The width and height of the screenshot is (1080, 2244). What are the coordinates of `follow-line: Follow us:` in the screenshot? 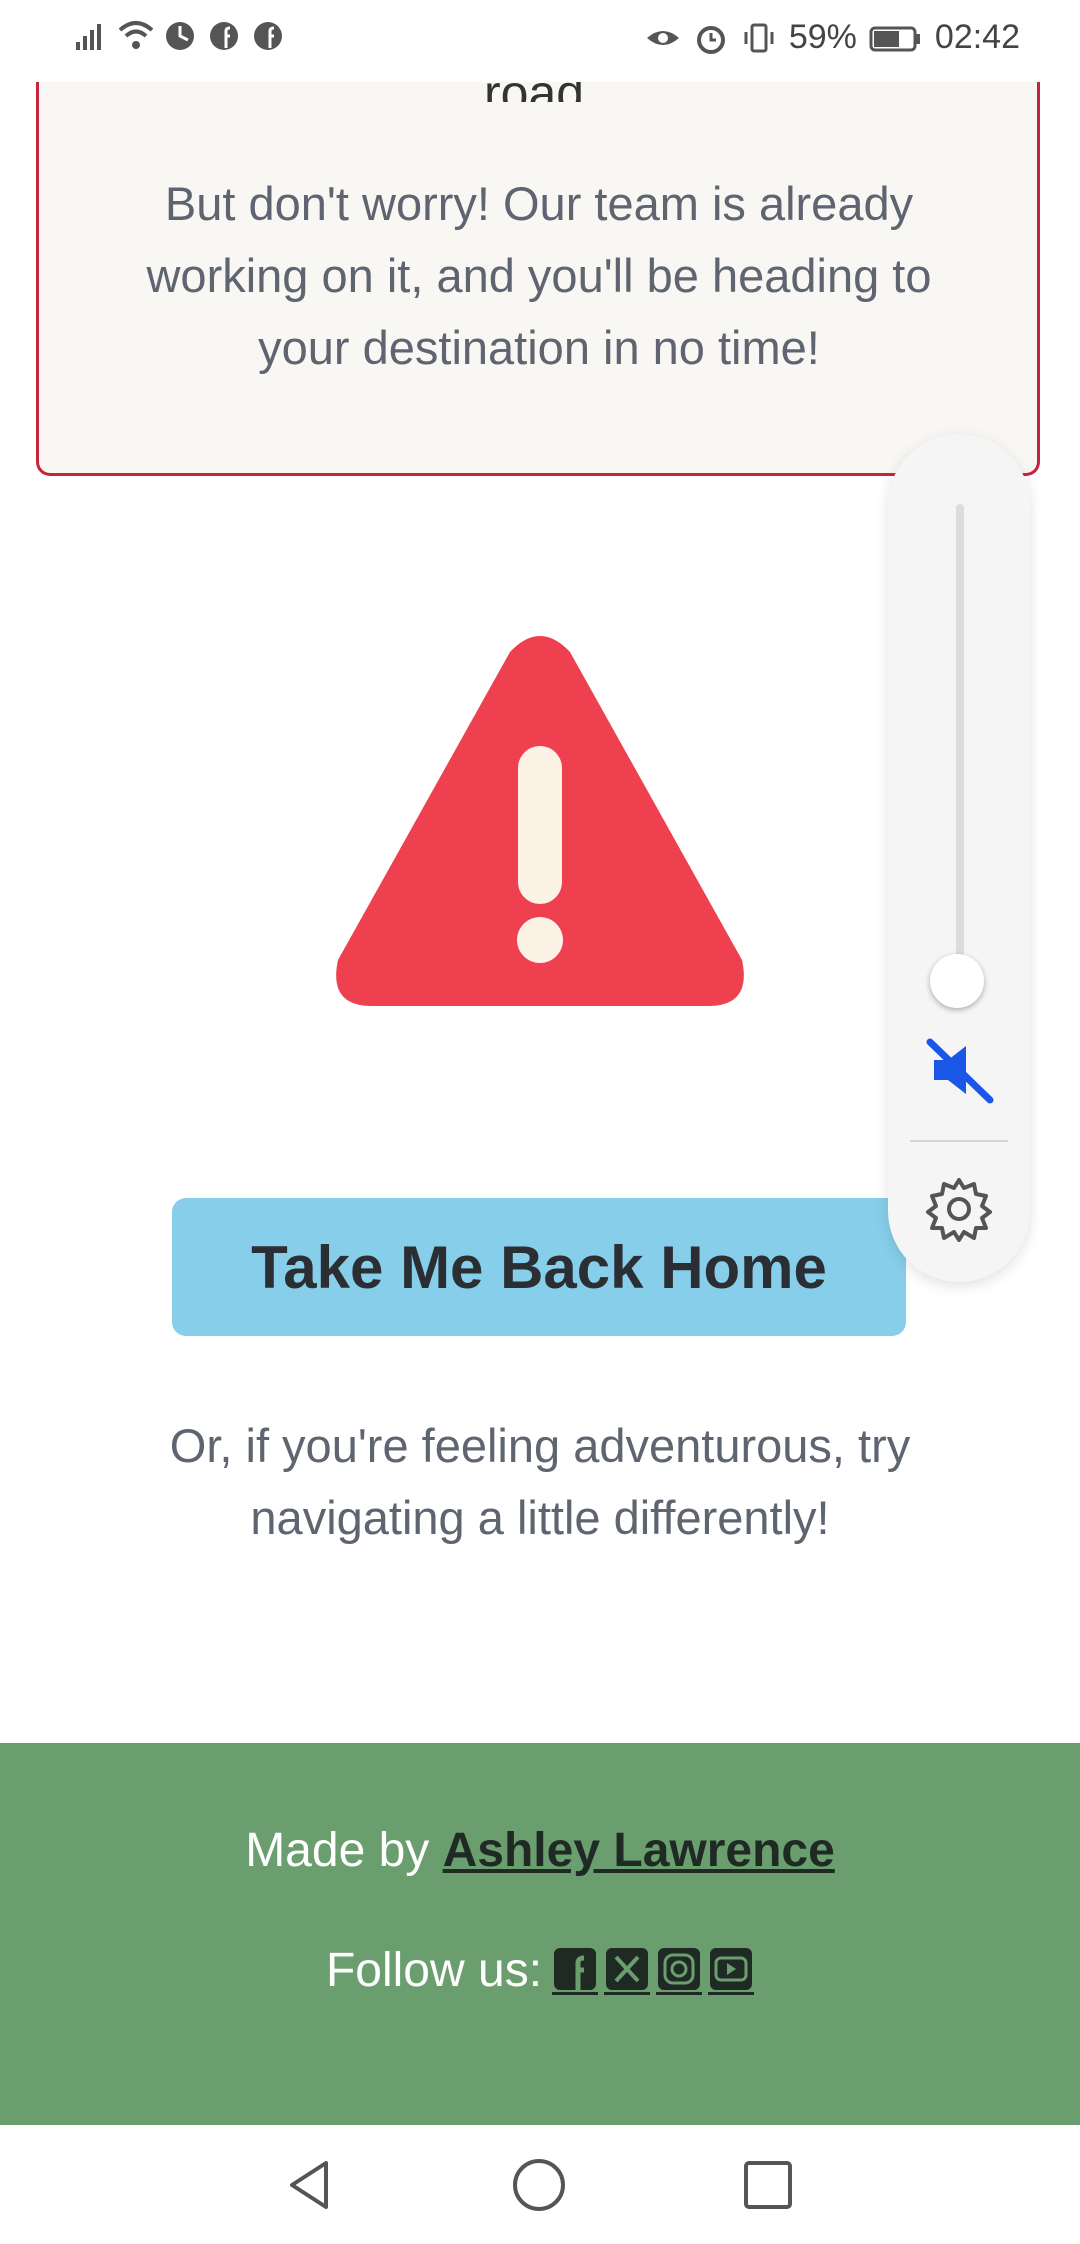 It's located at (540, 1970).